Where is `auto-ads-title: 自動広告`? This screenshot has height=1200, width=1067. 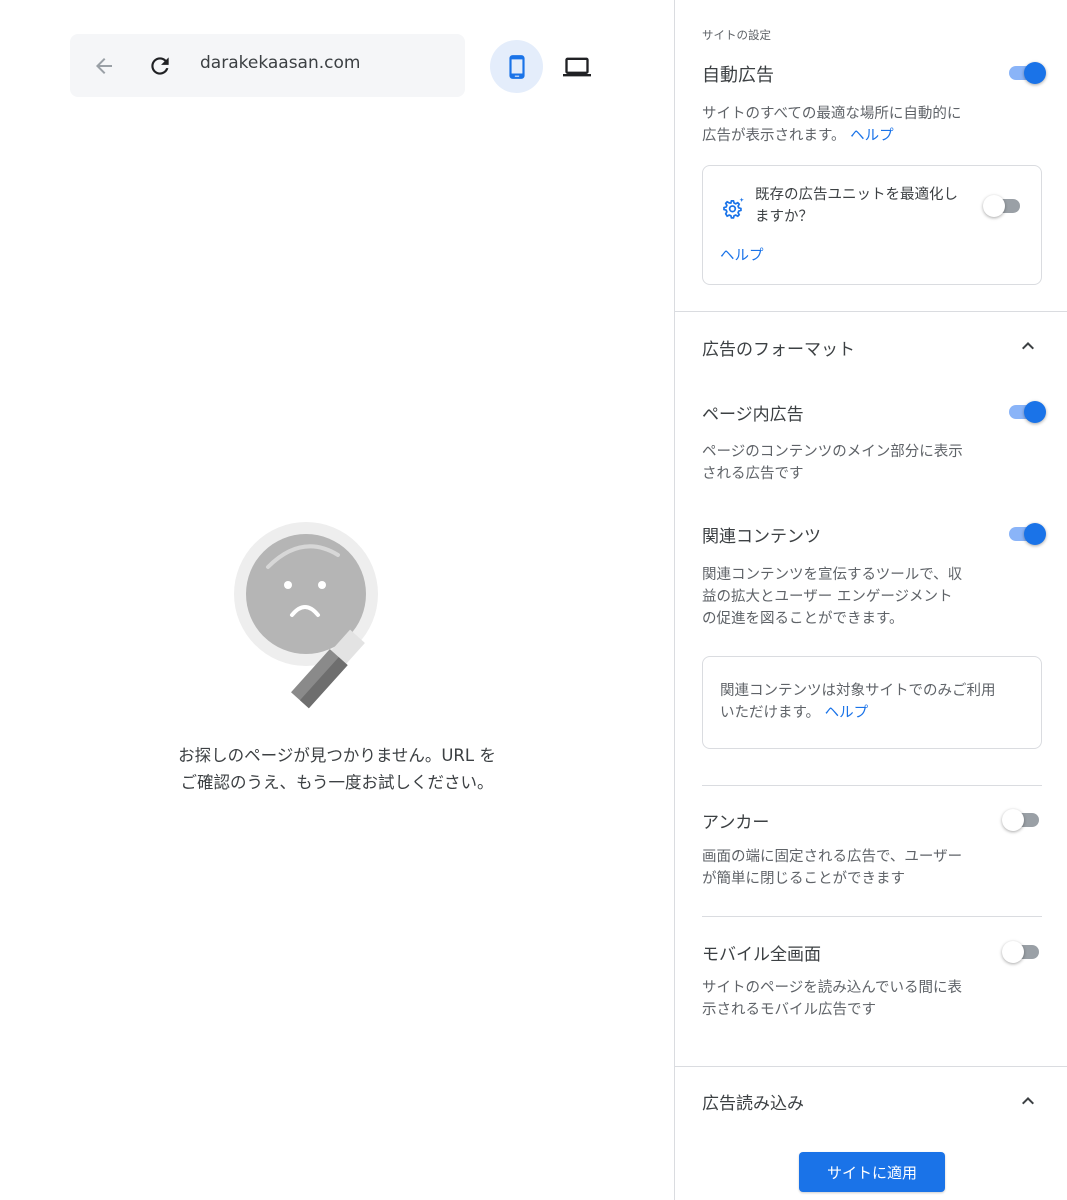 auto-ads-title: 自動広告 is located at coordinates (738, 75).